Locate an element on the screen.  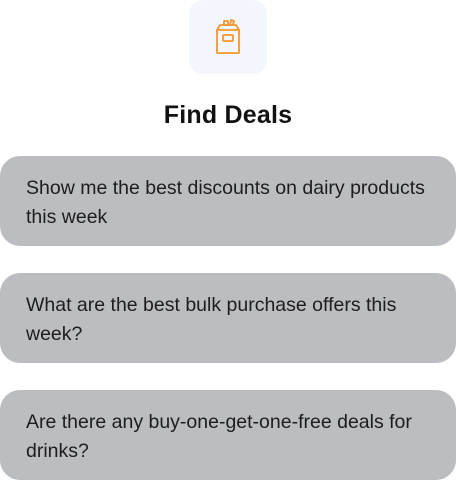
page-title: Find Deals is located at coordinates (228, 115).